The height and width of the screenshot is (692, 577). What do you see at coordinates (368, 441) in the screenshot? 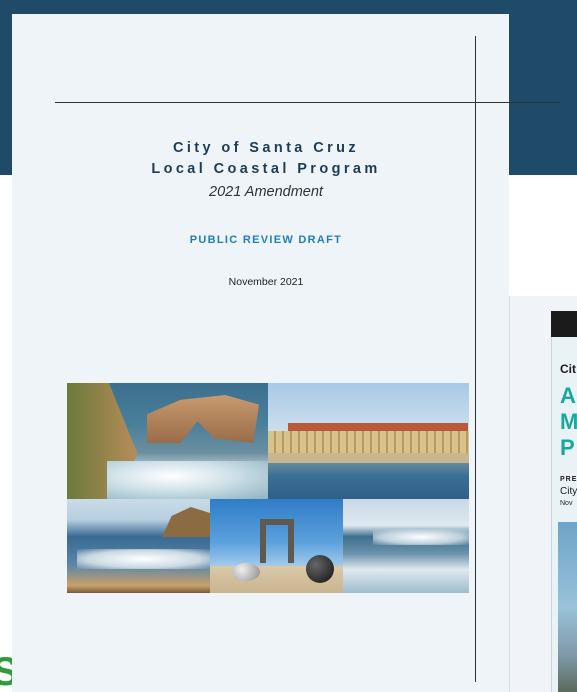
I see `boardwalk-photo` at bounding box center [368, 441].